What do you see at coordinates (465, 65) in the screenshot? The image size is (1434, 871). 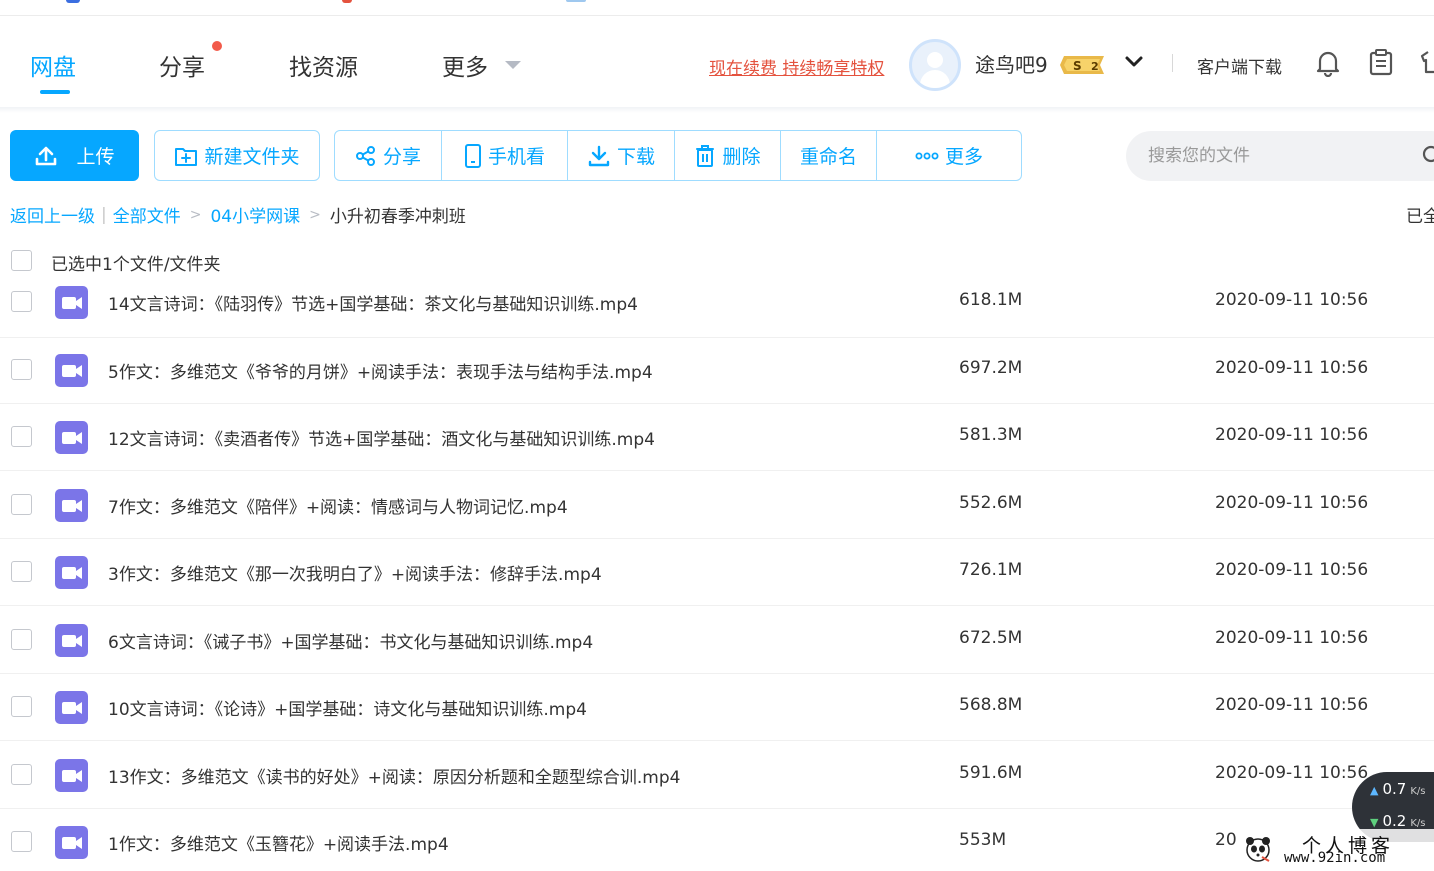 I see `nav-more: 更多` at bounding box center [465, 65].